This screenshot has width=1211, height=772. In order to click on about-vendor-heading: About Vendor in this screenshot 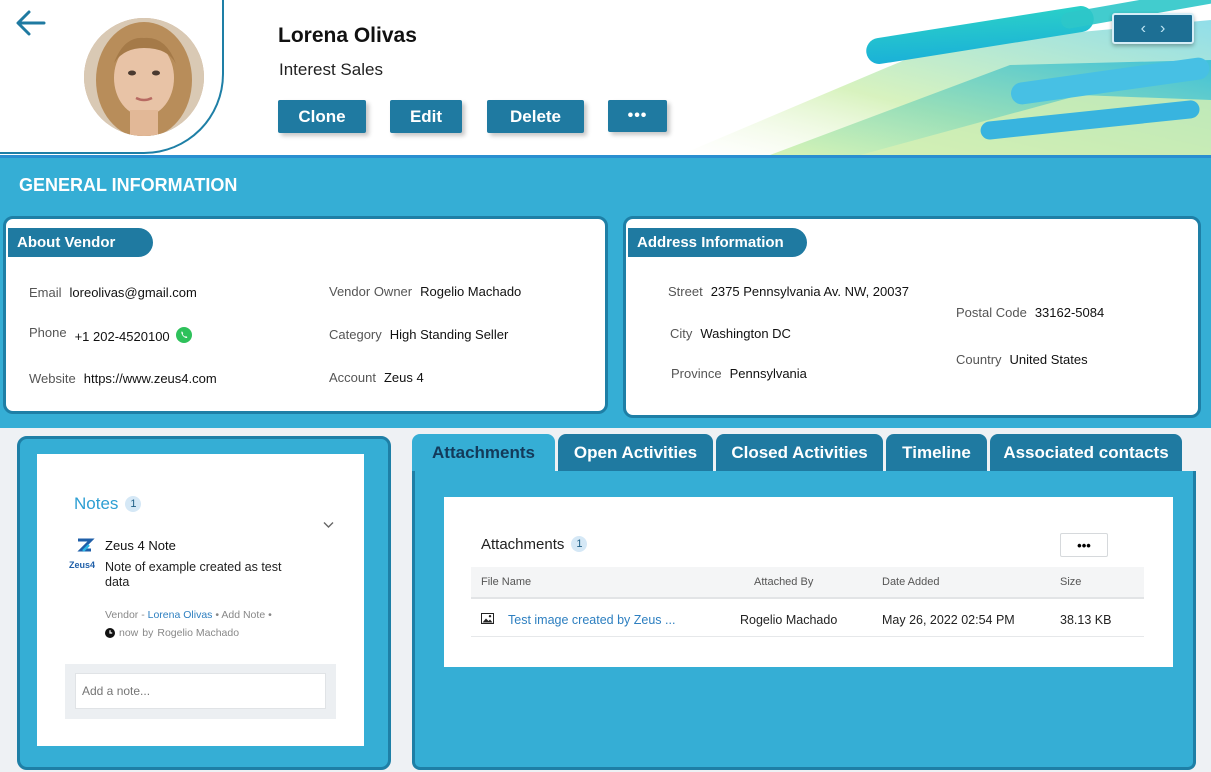, I will do `click(80, 242)`.